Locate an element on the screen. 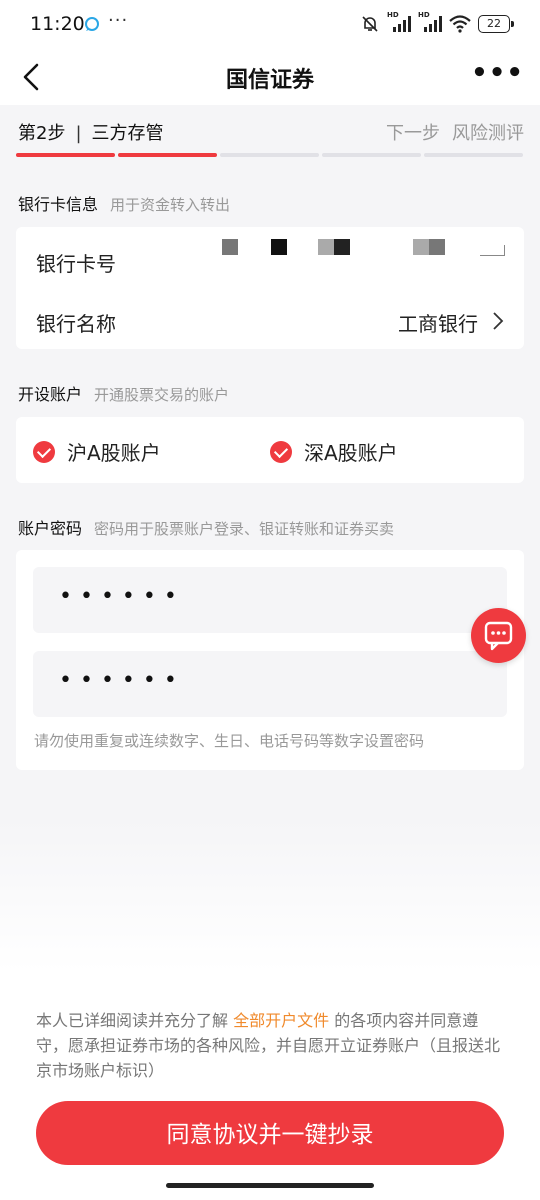 The width and height of the screenshot is (540, 1200). confirm-password-value: •••••• is located at coordinates (122, 680).